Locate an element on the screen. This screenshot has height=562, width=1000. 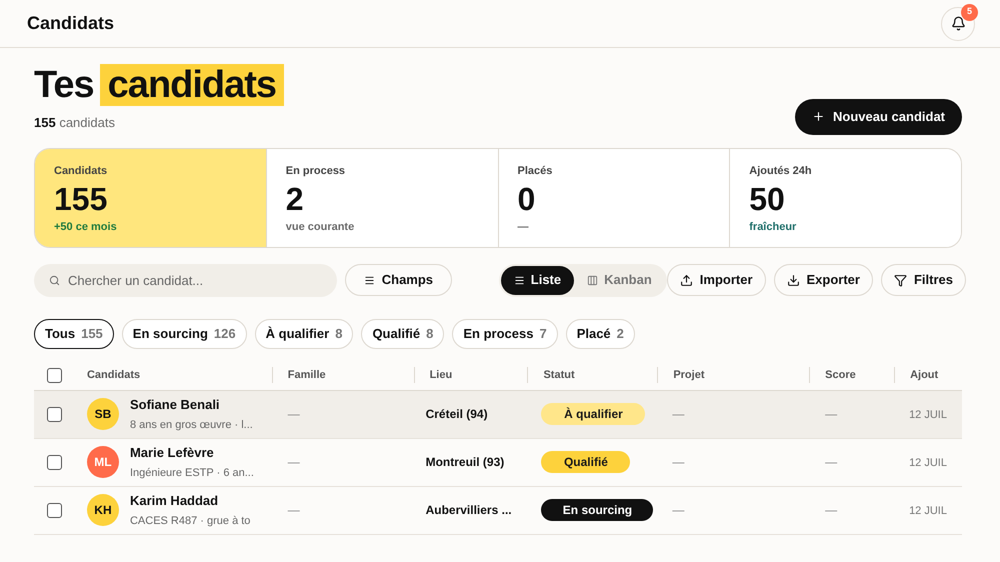
download-icon is located at coordinates (793, 280).